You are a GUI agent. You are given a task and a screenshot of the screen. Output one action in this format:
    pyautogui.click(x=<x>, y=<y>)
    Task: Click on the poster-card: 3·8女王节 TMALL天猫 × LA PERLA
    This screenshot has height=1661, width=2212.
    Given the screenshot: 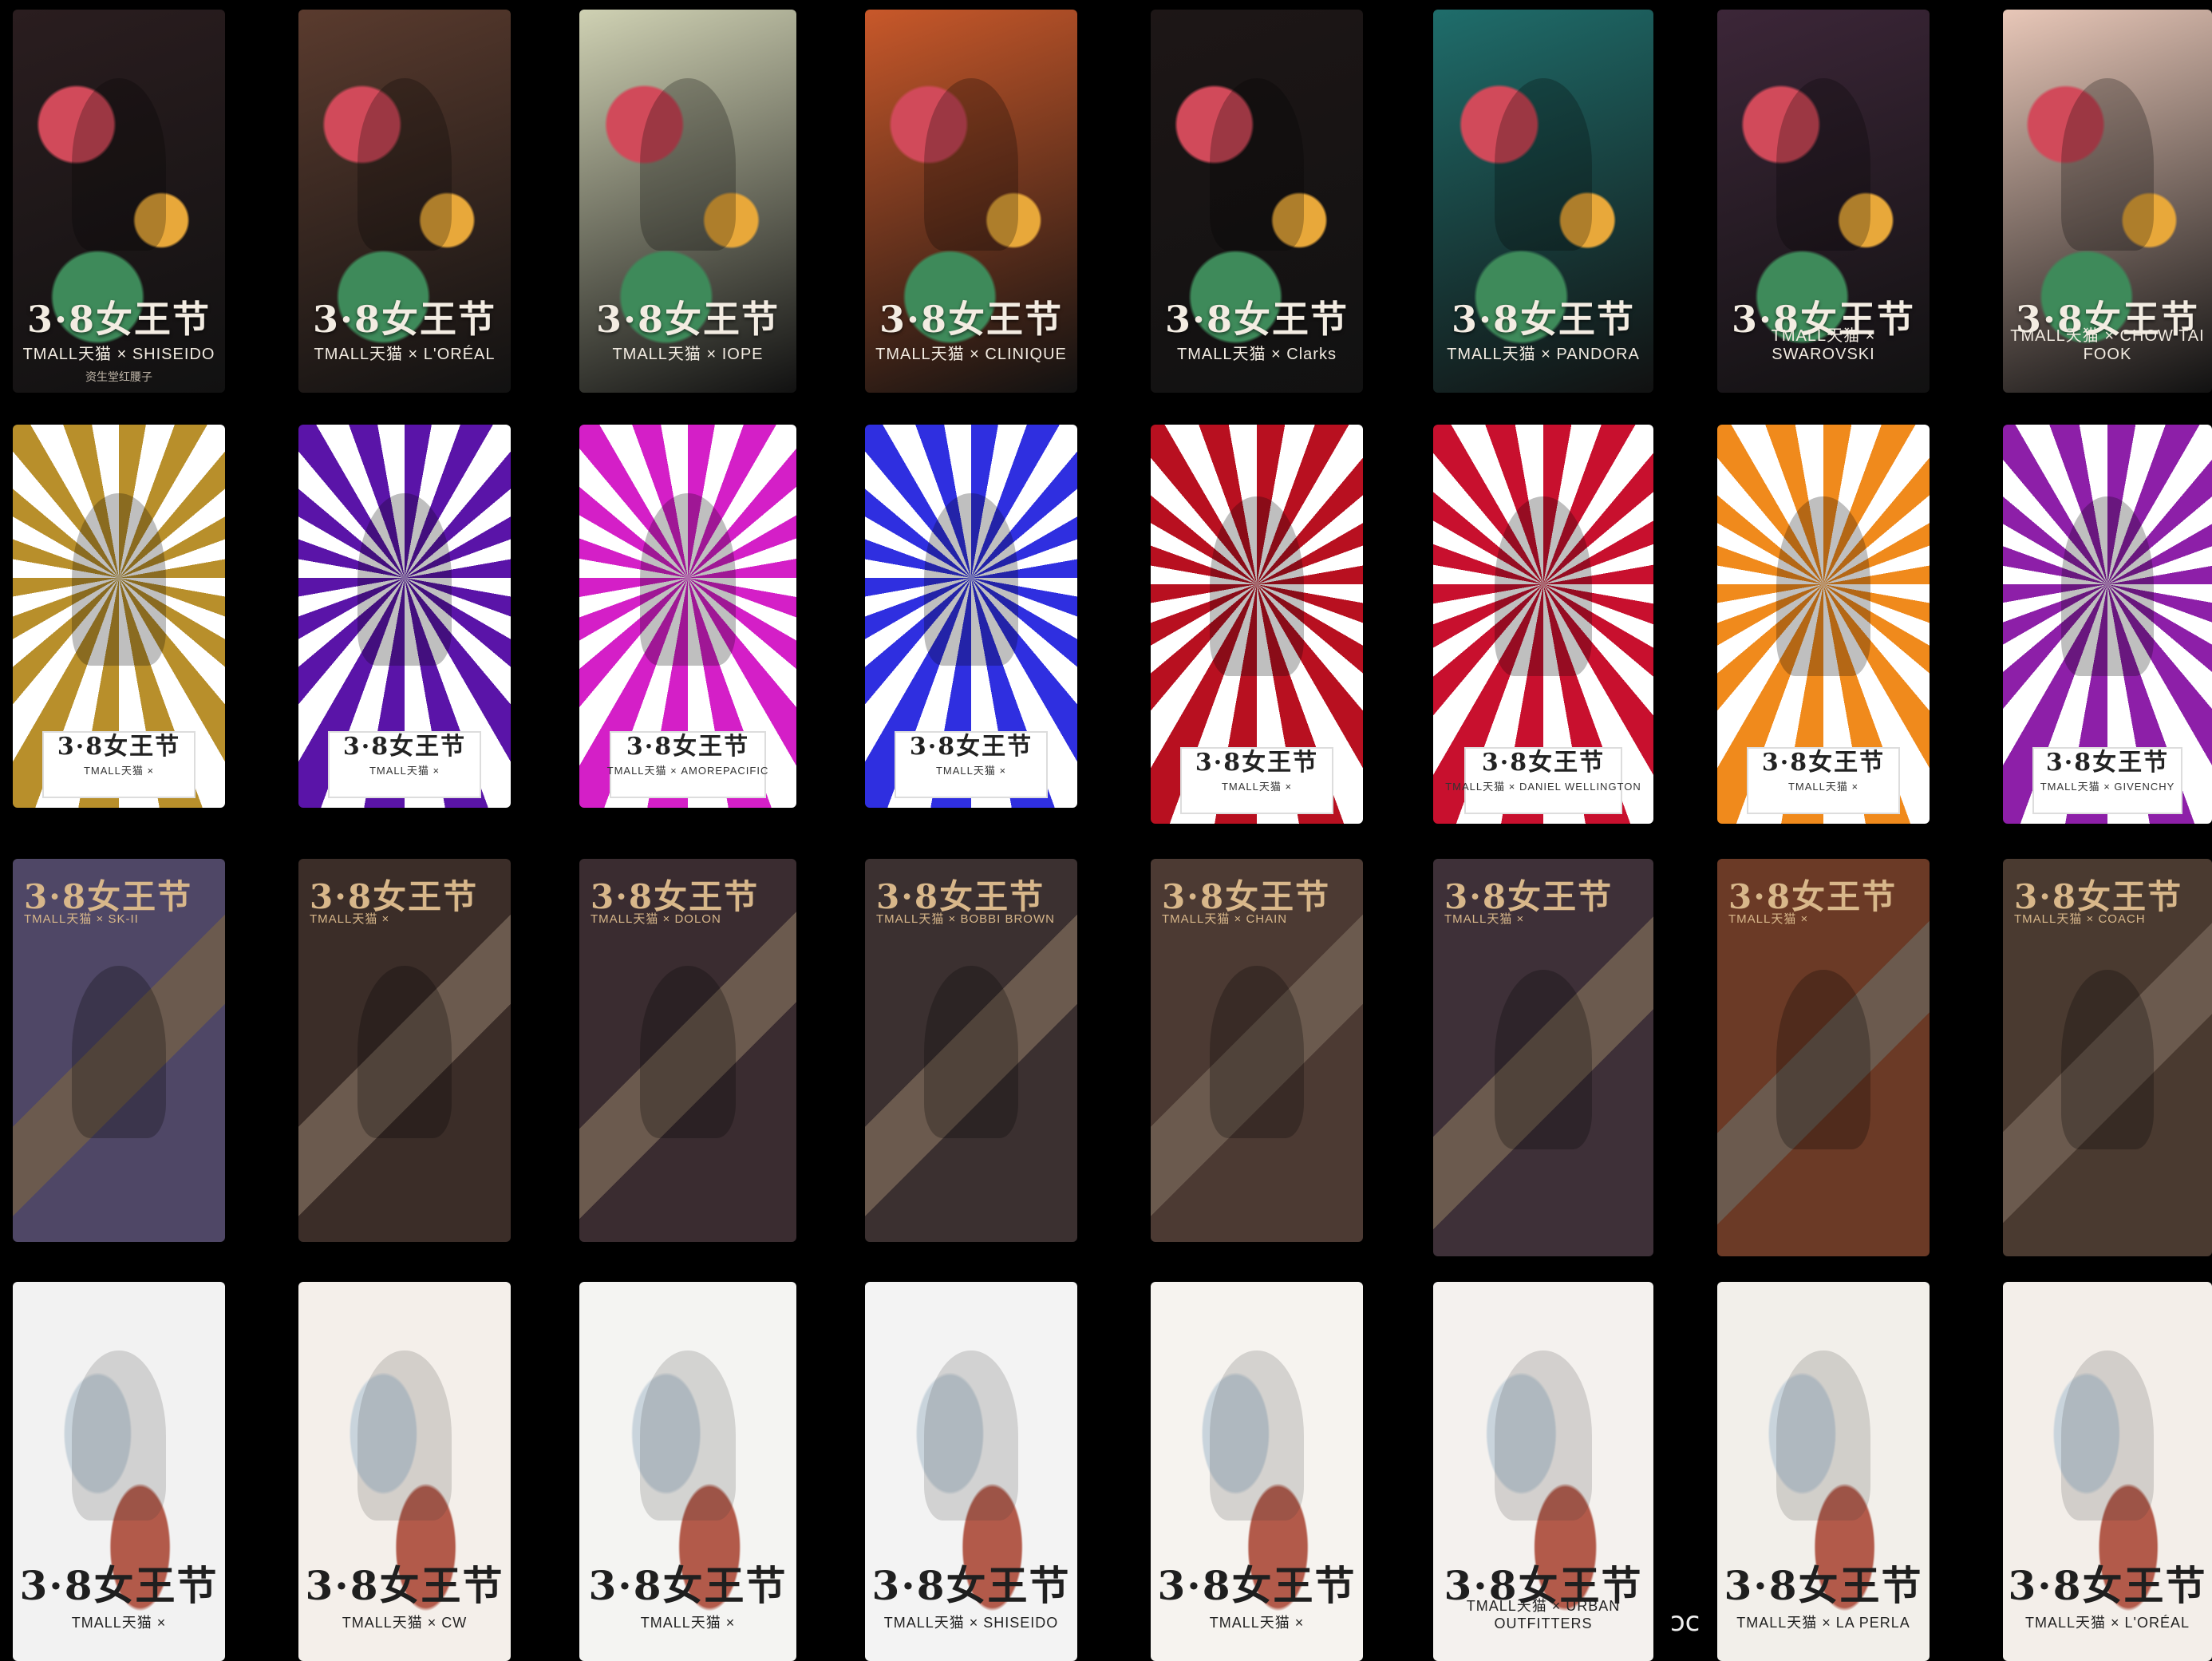 What is the action you would take?
    pyautogui.click(x=1824, y=1471)
    